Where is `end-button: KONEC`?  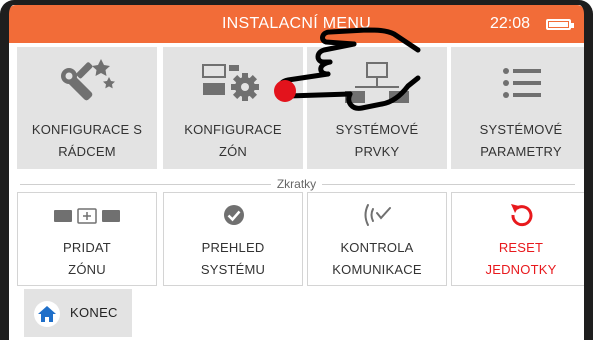
end-button: KONEC is located at coordinates (78, 313).